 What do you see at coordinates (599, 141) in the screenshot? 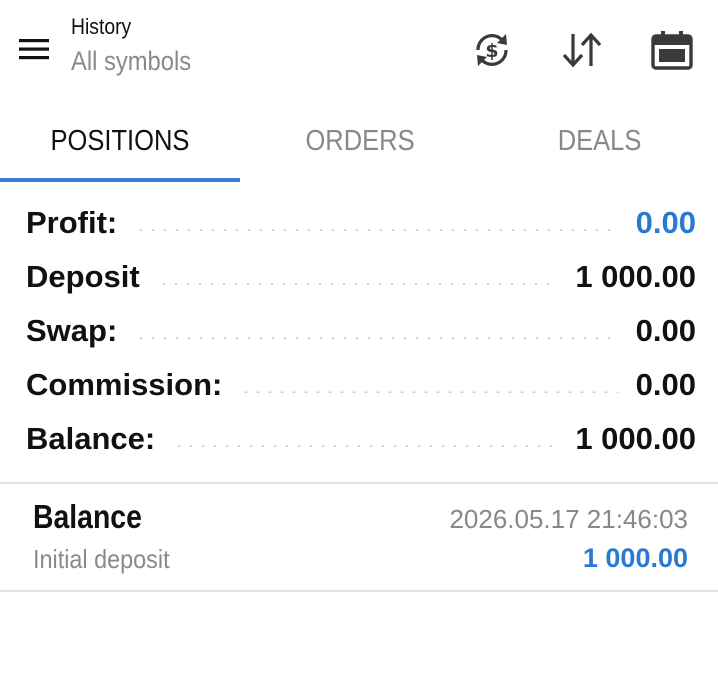
I see `tab-deals: DEALS` at bounding box center [599, 141].